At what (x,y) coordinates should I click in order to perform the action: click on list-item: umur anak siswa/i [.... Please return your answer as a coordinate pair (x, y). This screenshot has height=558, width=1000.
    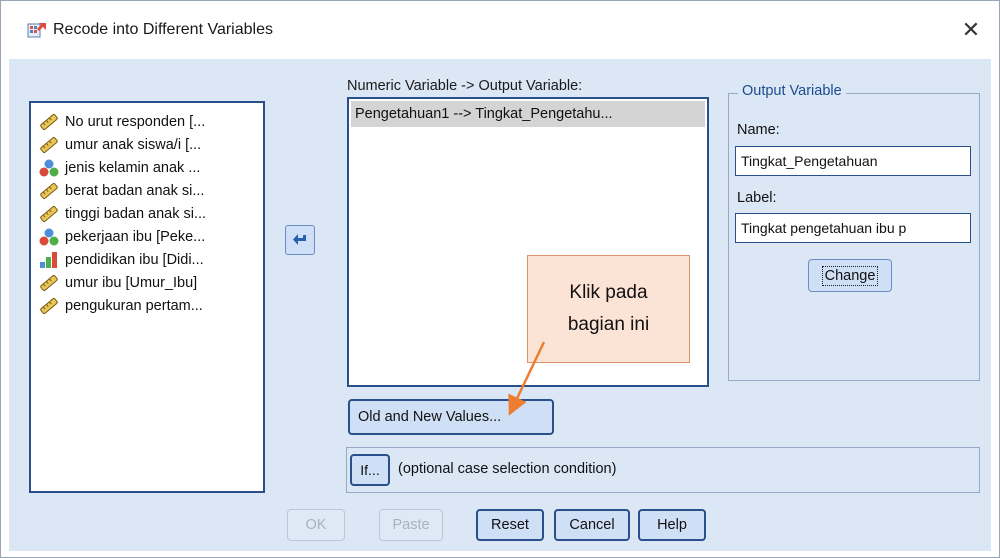
    Looking at the image, I should click on (120, 145).